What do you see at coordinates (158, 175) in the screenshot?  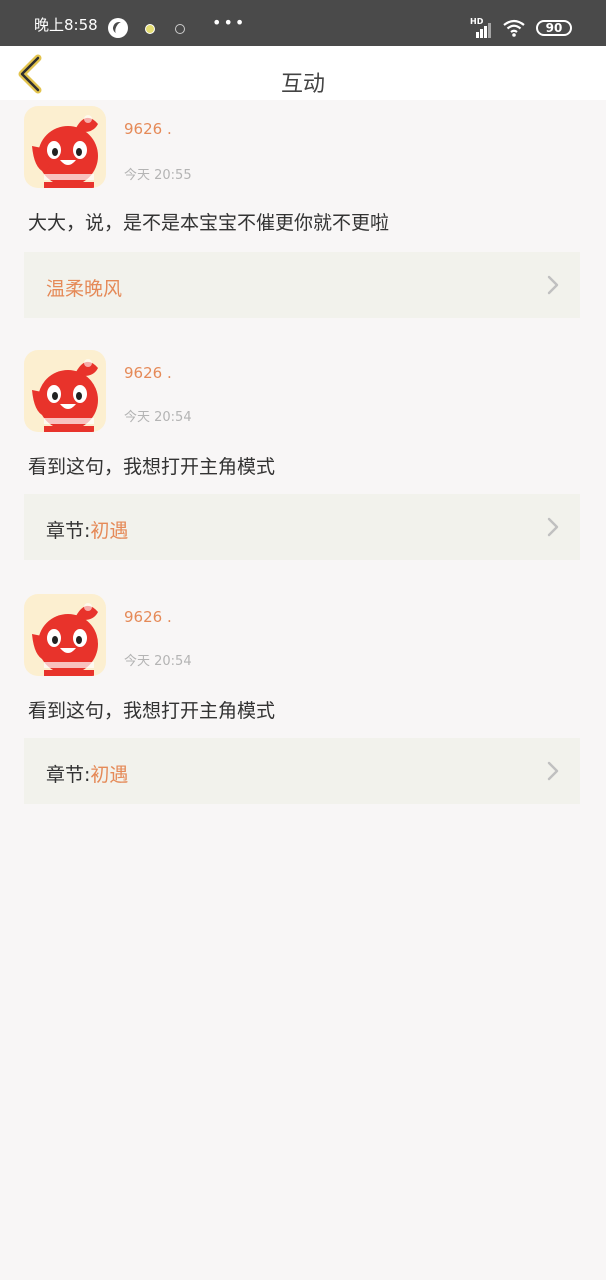 I see `timestamp: 今天 20:55` at bounding box center [158, 175].